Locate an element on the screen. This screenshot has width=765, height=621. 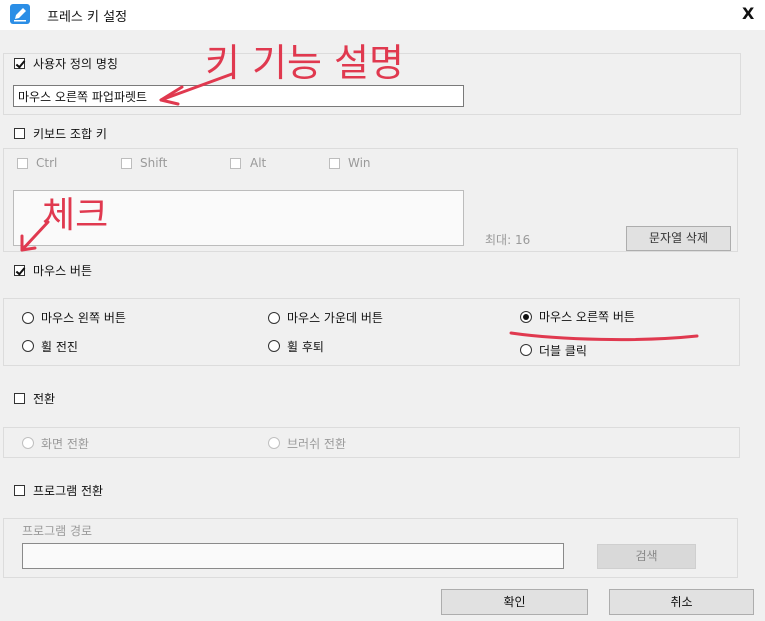
annotation-check: 체크 is located at coordinates (75, 215).